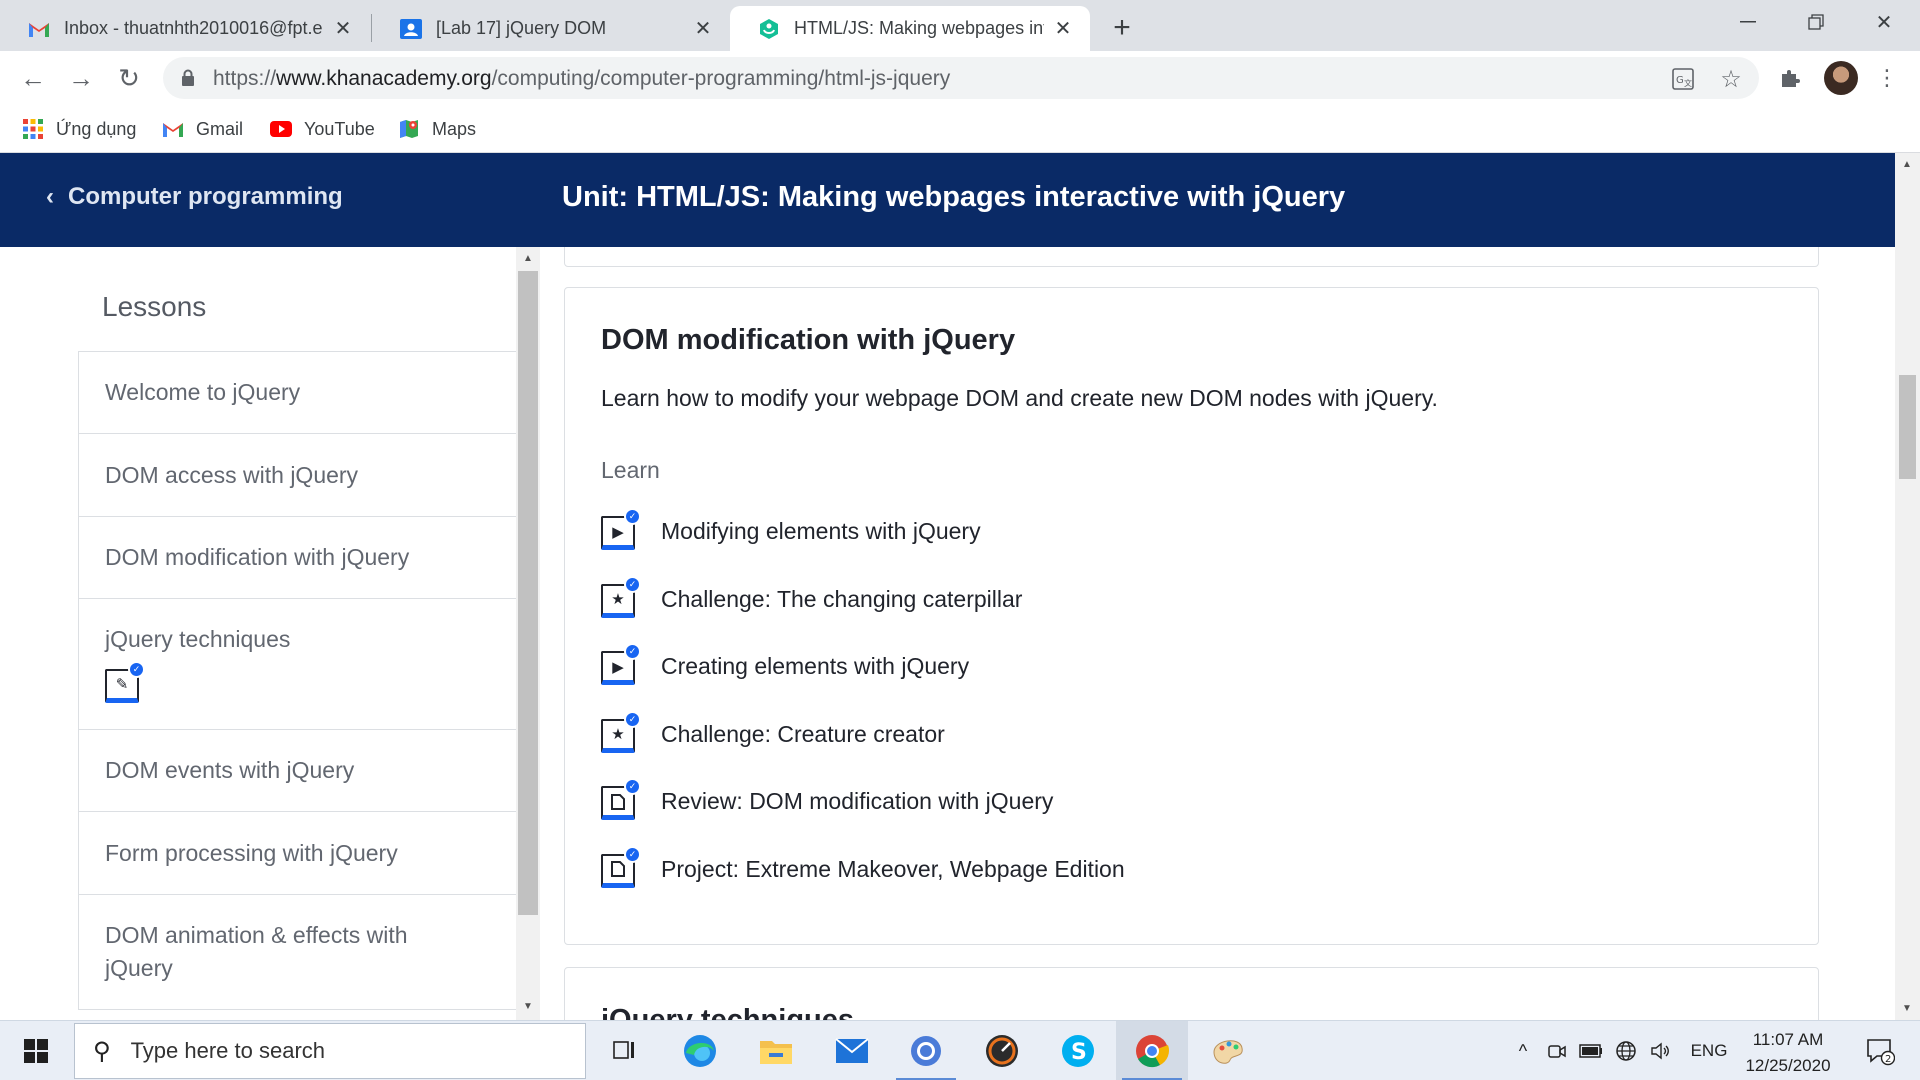  I want to click on task-view-icon, so click(624, 1050).